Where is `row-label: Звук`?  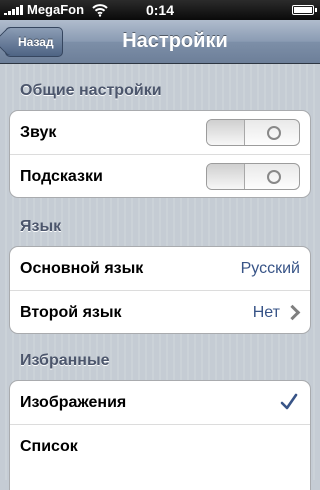
row-label: Звук is located at coordinates (38, 132).